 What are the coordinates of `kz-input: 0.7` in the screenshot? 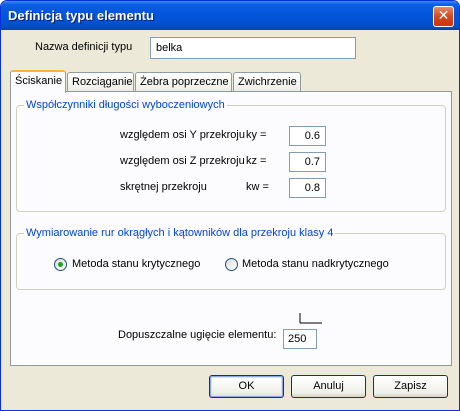 It's located at (307, 162).